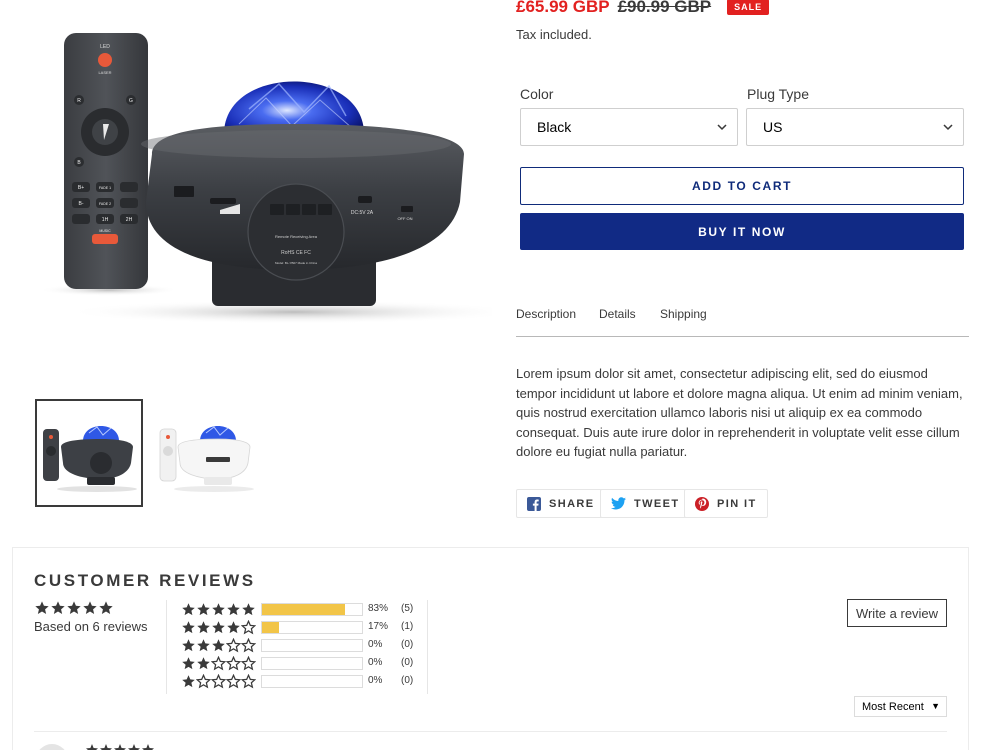 The height and width of the screenshot is (750, 1000). What do you see at coordinates (534, 503) in the screenshot?
I see `facebook-icon` at bounding box center [534, 503].